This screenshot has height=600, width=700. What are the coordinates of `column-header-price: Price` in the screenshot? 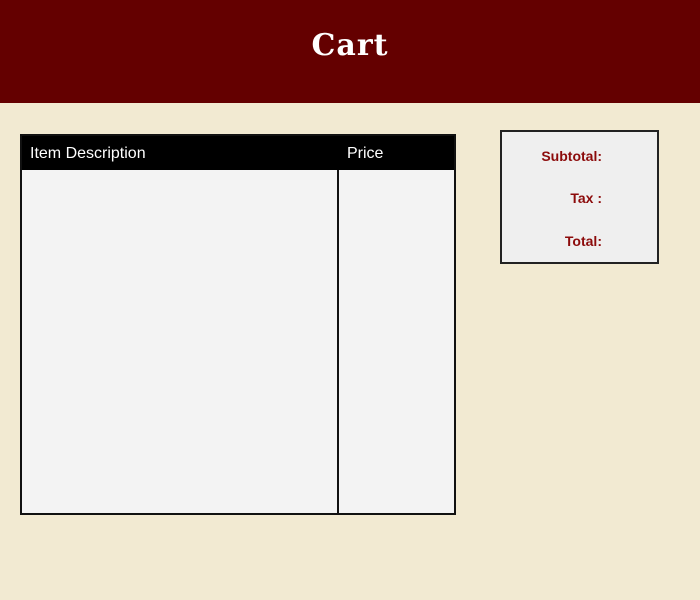 It's located at (365, 153).